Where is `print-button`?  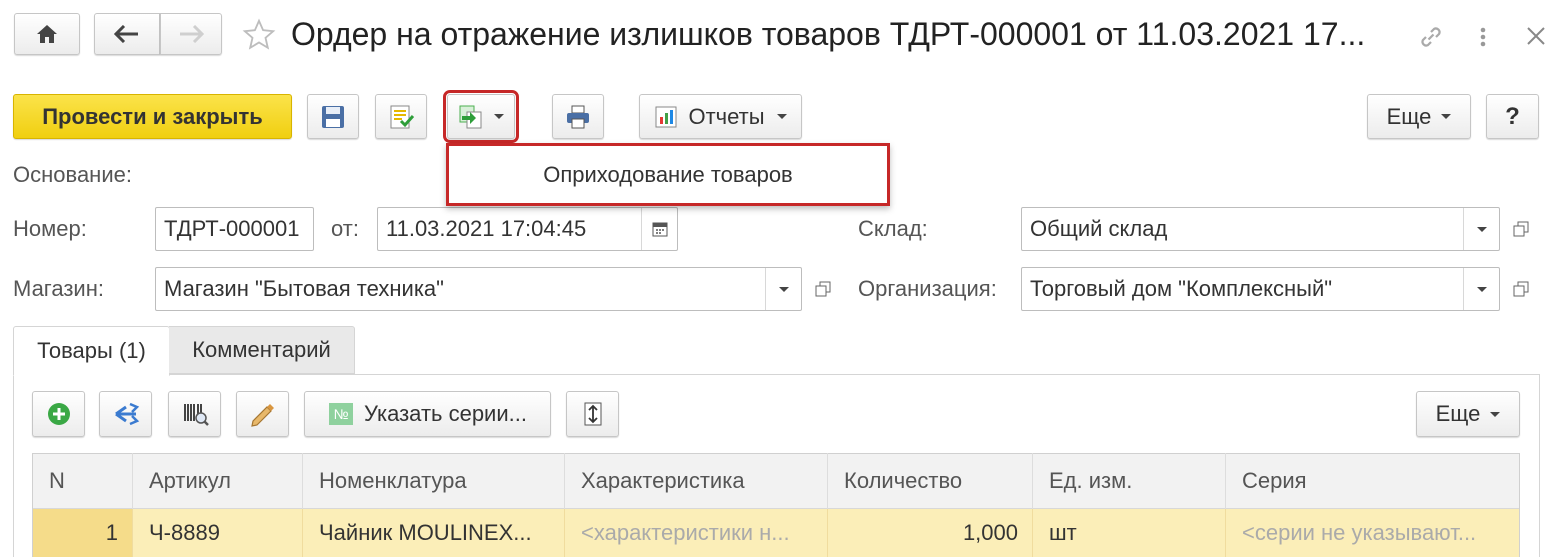
print-button is located at coordinates (578, 116).